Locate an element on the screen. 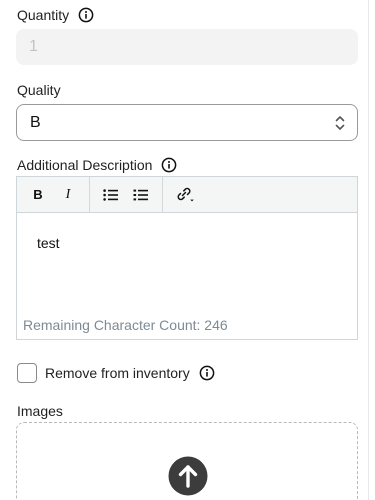 This screenshot has height=500, width=375. format-group: B I is located at coordinates (53, 194).